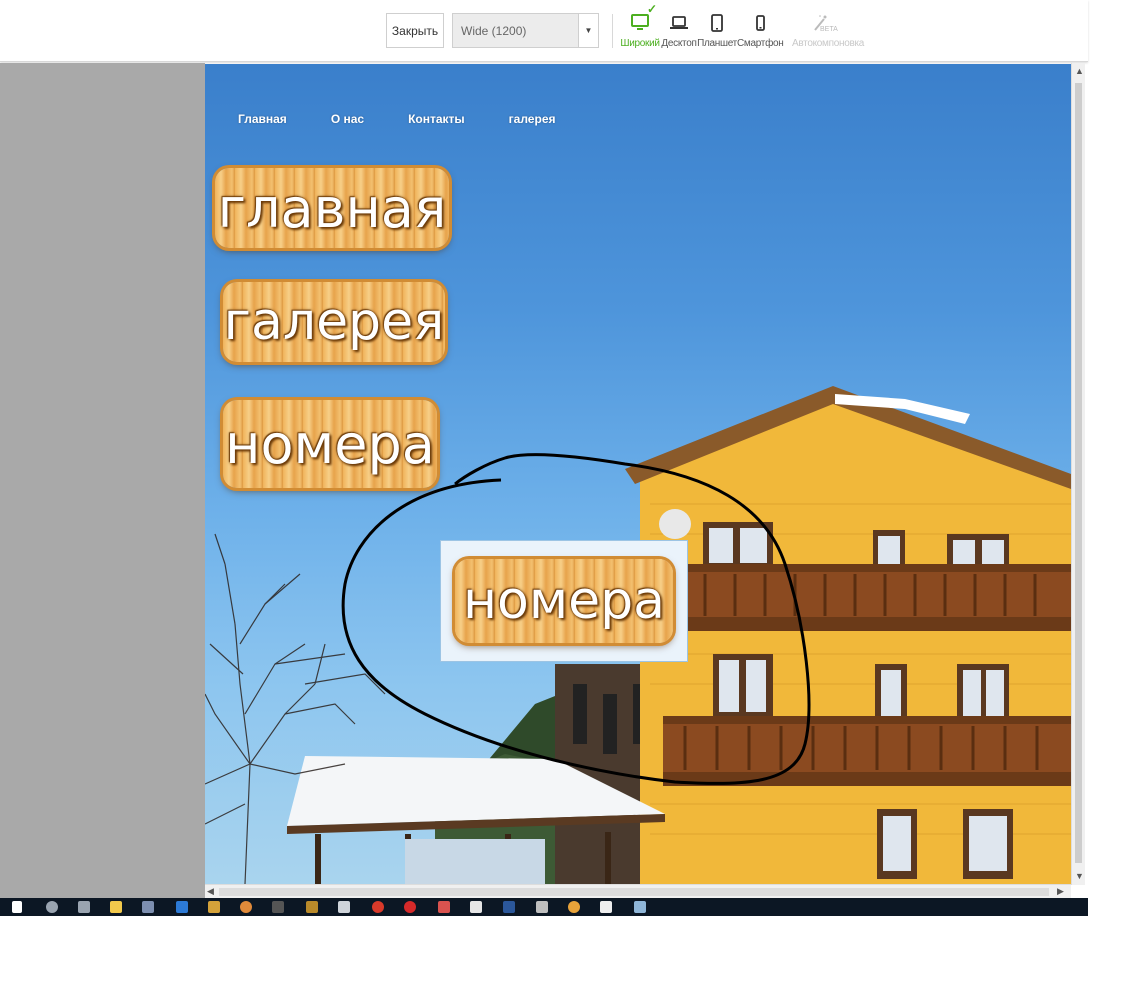 The image size is (1140, 992). Describe the element at coordinates (509, 907) in the screenshot. I see `word-icon` at that location.